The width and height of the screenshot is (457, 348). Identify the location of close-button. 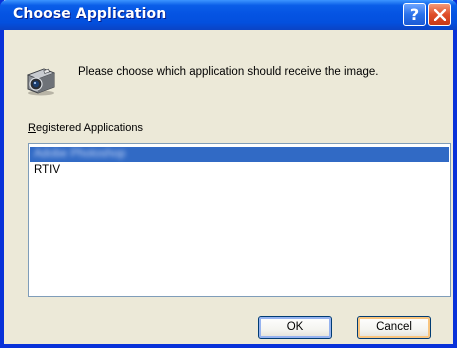
(439, 14).